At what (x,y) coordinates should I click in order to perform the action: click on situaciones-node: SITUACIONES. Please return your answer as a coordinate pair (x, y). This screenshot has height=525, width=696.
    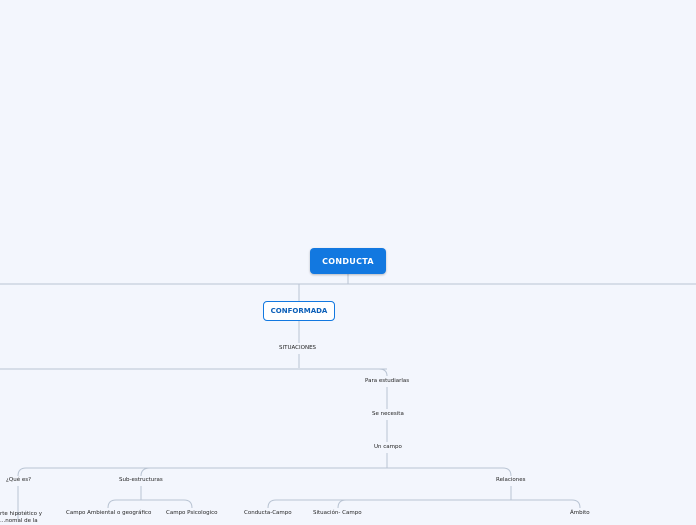
    Looking at the image, I should click on (297, 348).